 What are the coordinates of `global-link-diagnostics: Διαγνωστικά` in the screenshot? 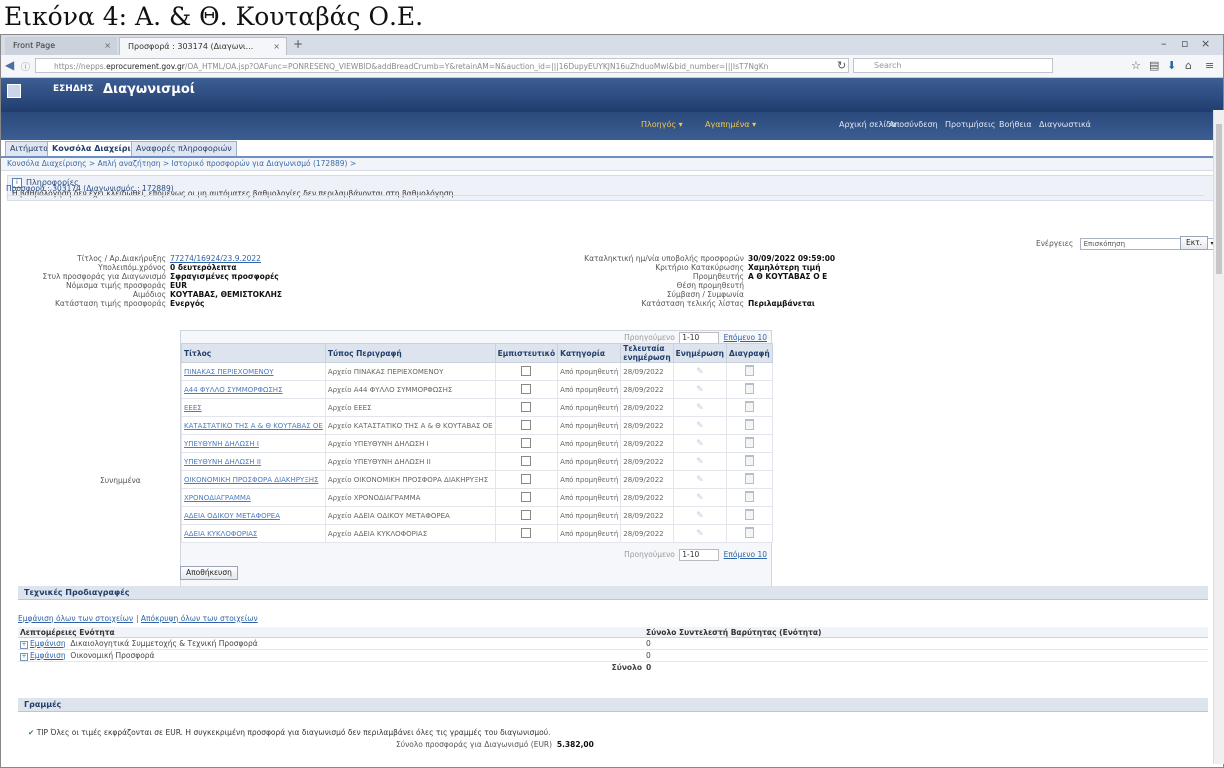 It's located at (1065, 124).